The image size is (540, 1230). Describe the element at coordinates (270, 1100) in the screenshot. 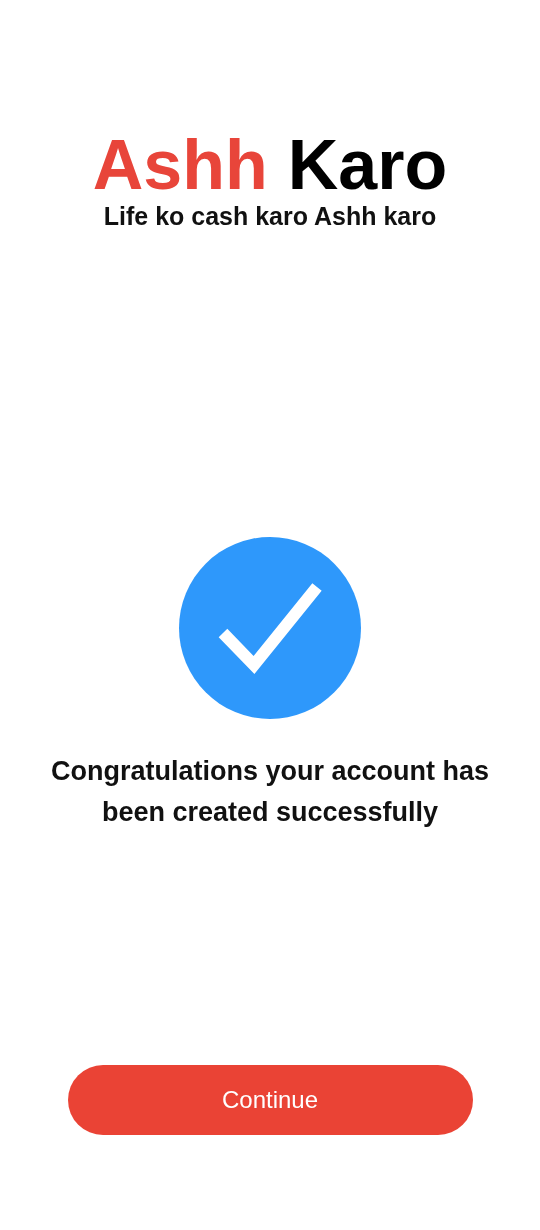

I see `continue-button: Continue` at that location.